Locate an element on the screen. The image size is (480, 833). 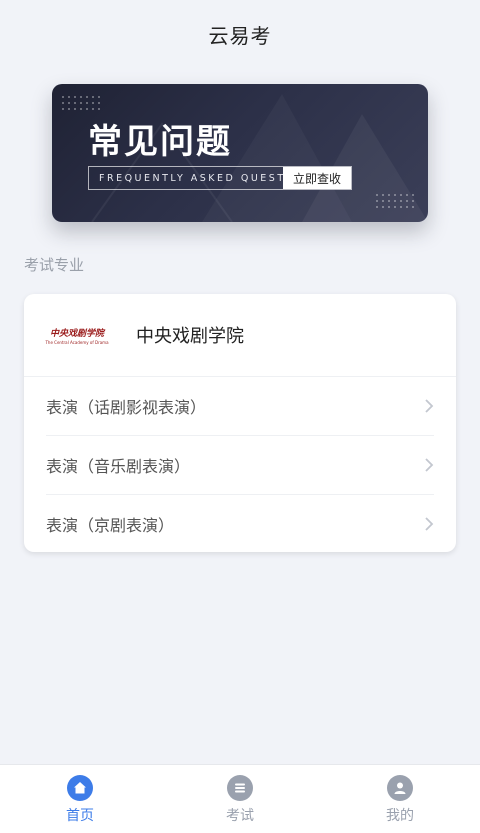
bottom-tab-bar: 首页 考试 我的 is located at coordinates (240, 798).